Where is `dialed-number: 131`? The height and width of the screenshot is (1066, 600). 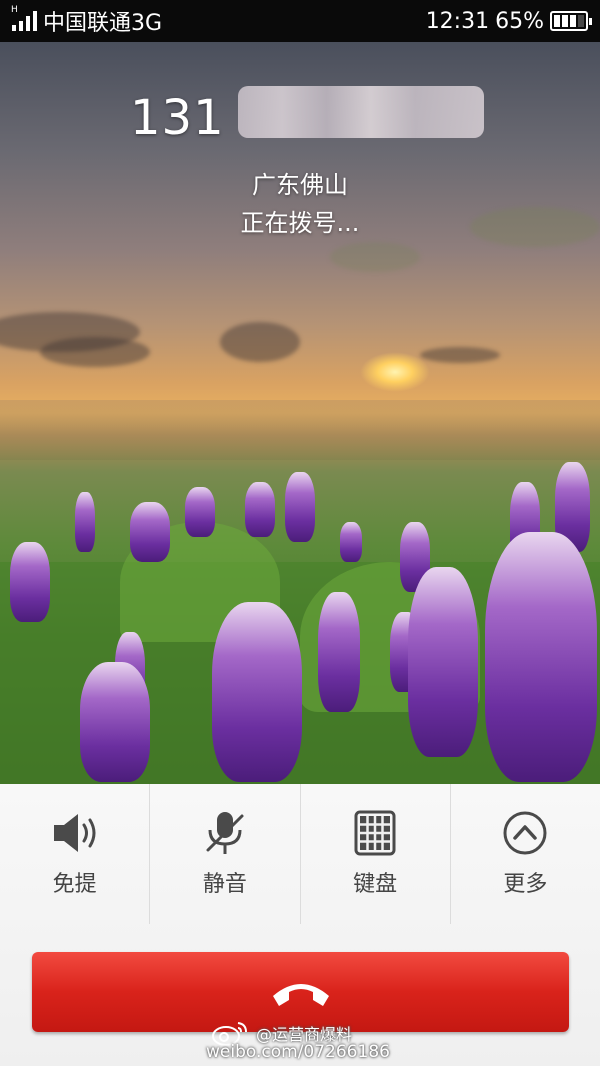
dialed-number: 131 is located at coordinates (177, 118).